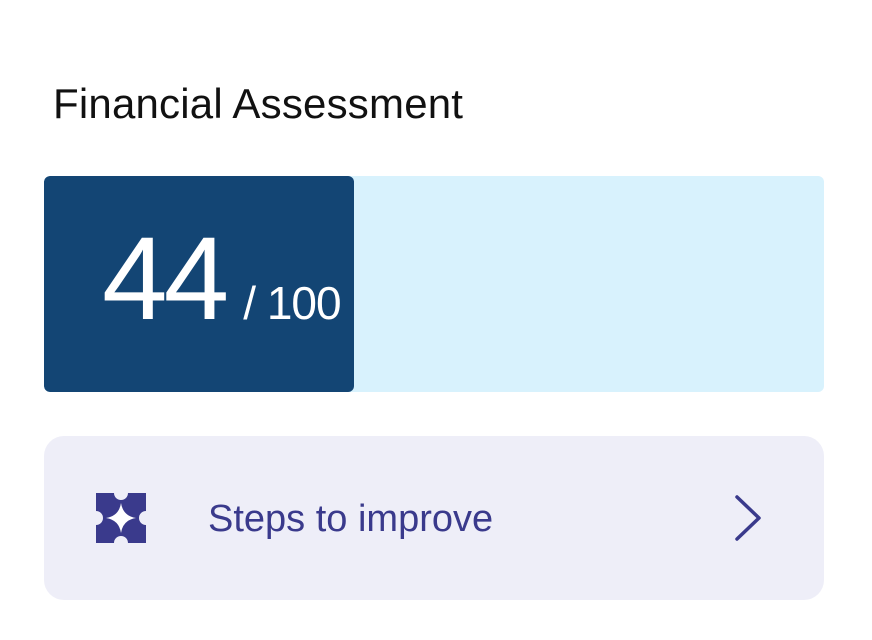 The height and width of the screenshot is (640, 872). What do you see at coordinates (258, 103) in the screenshot?
I see `card-title: Financial Assessment` at bounding box center [258, 103].